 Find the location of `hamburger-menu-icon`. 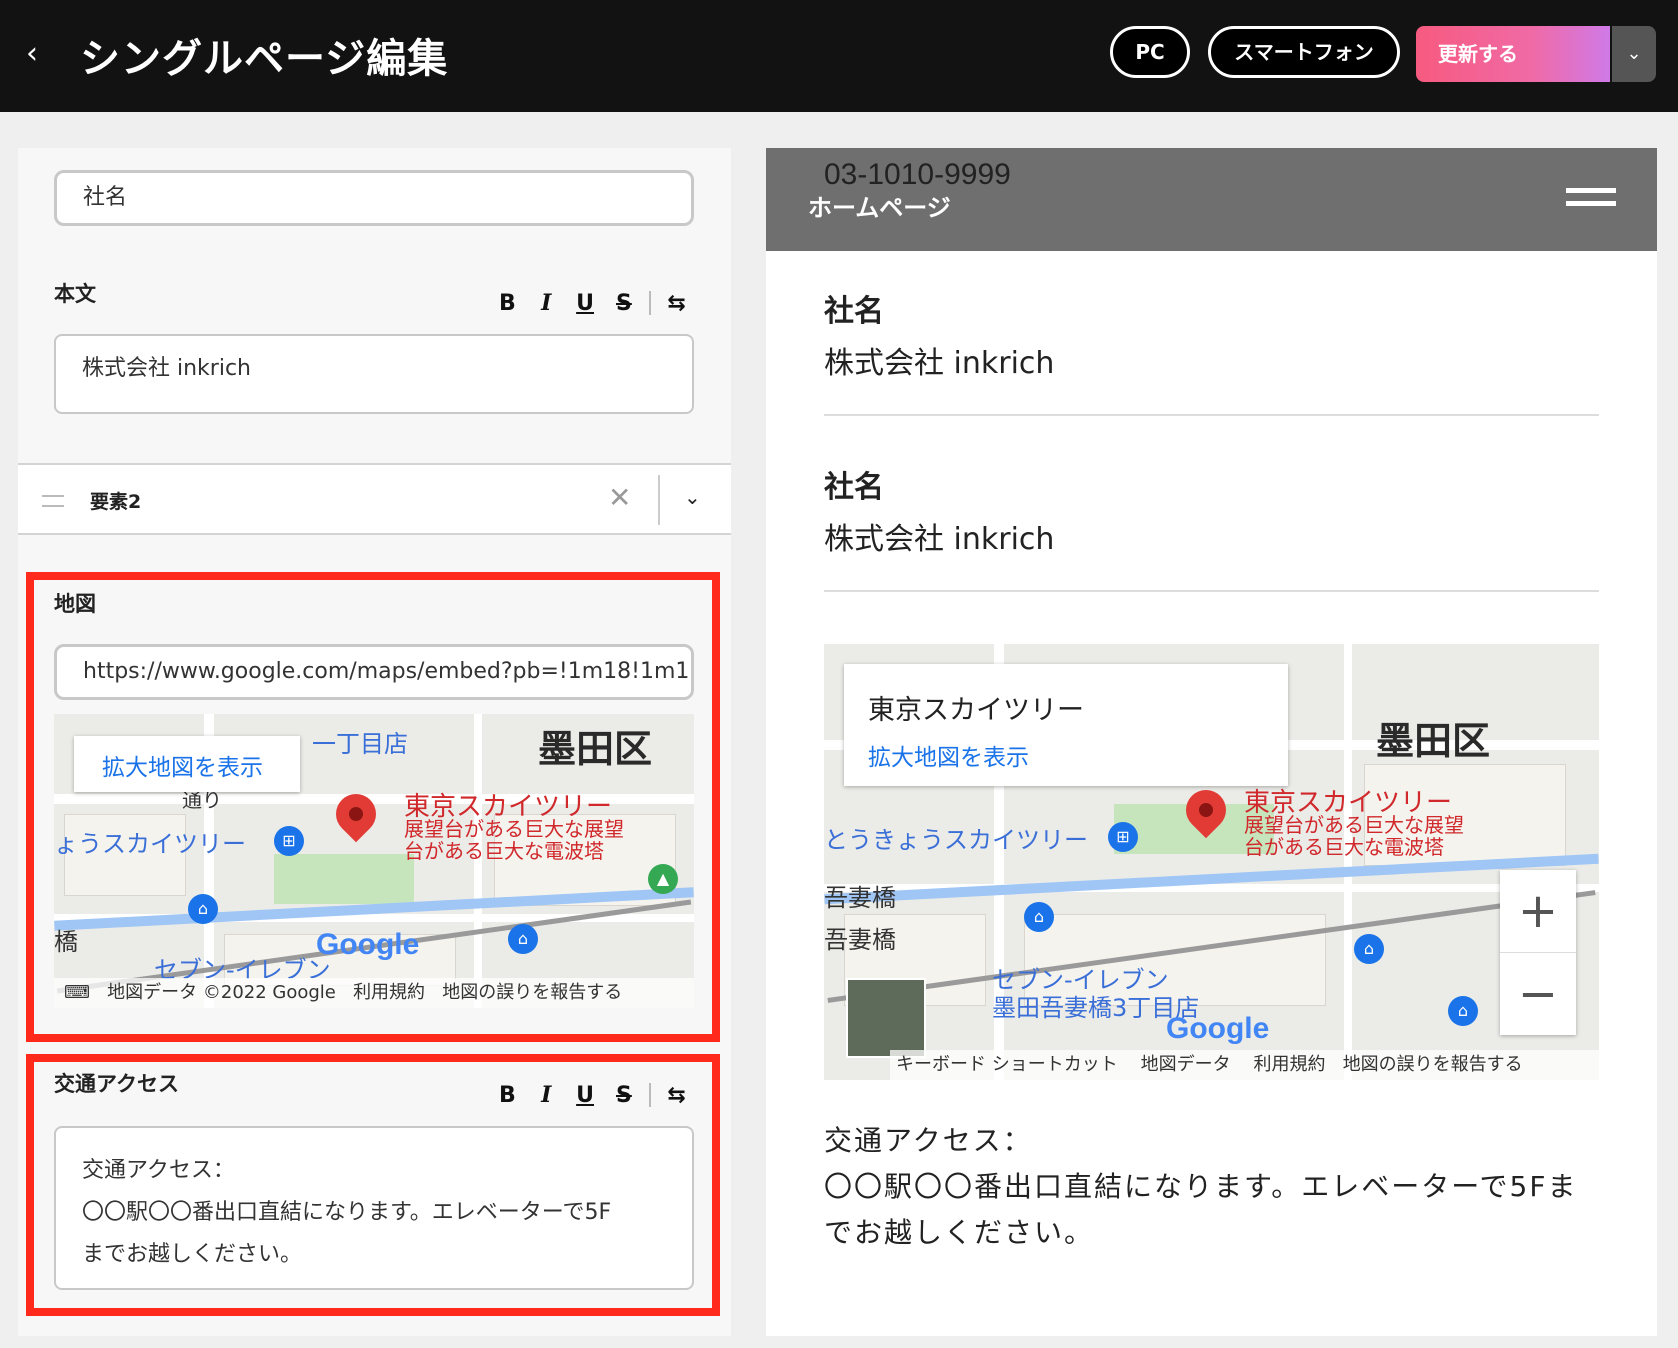

hamburger-menu-icon is located at coordinates (1591, 197).